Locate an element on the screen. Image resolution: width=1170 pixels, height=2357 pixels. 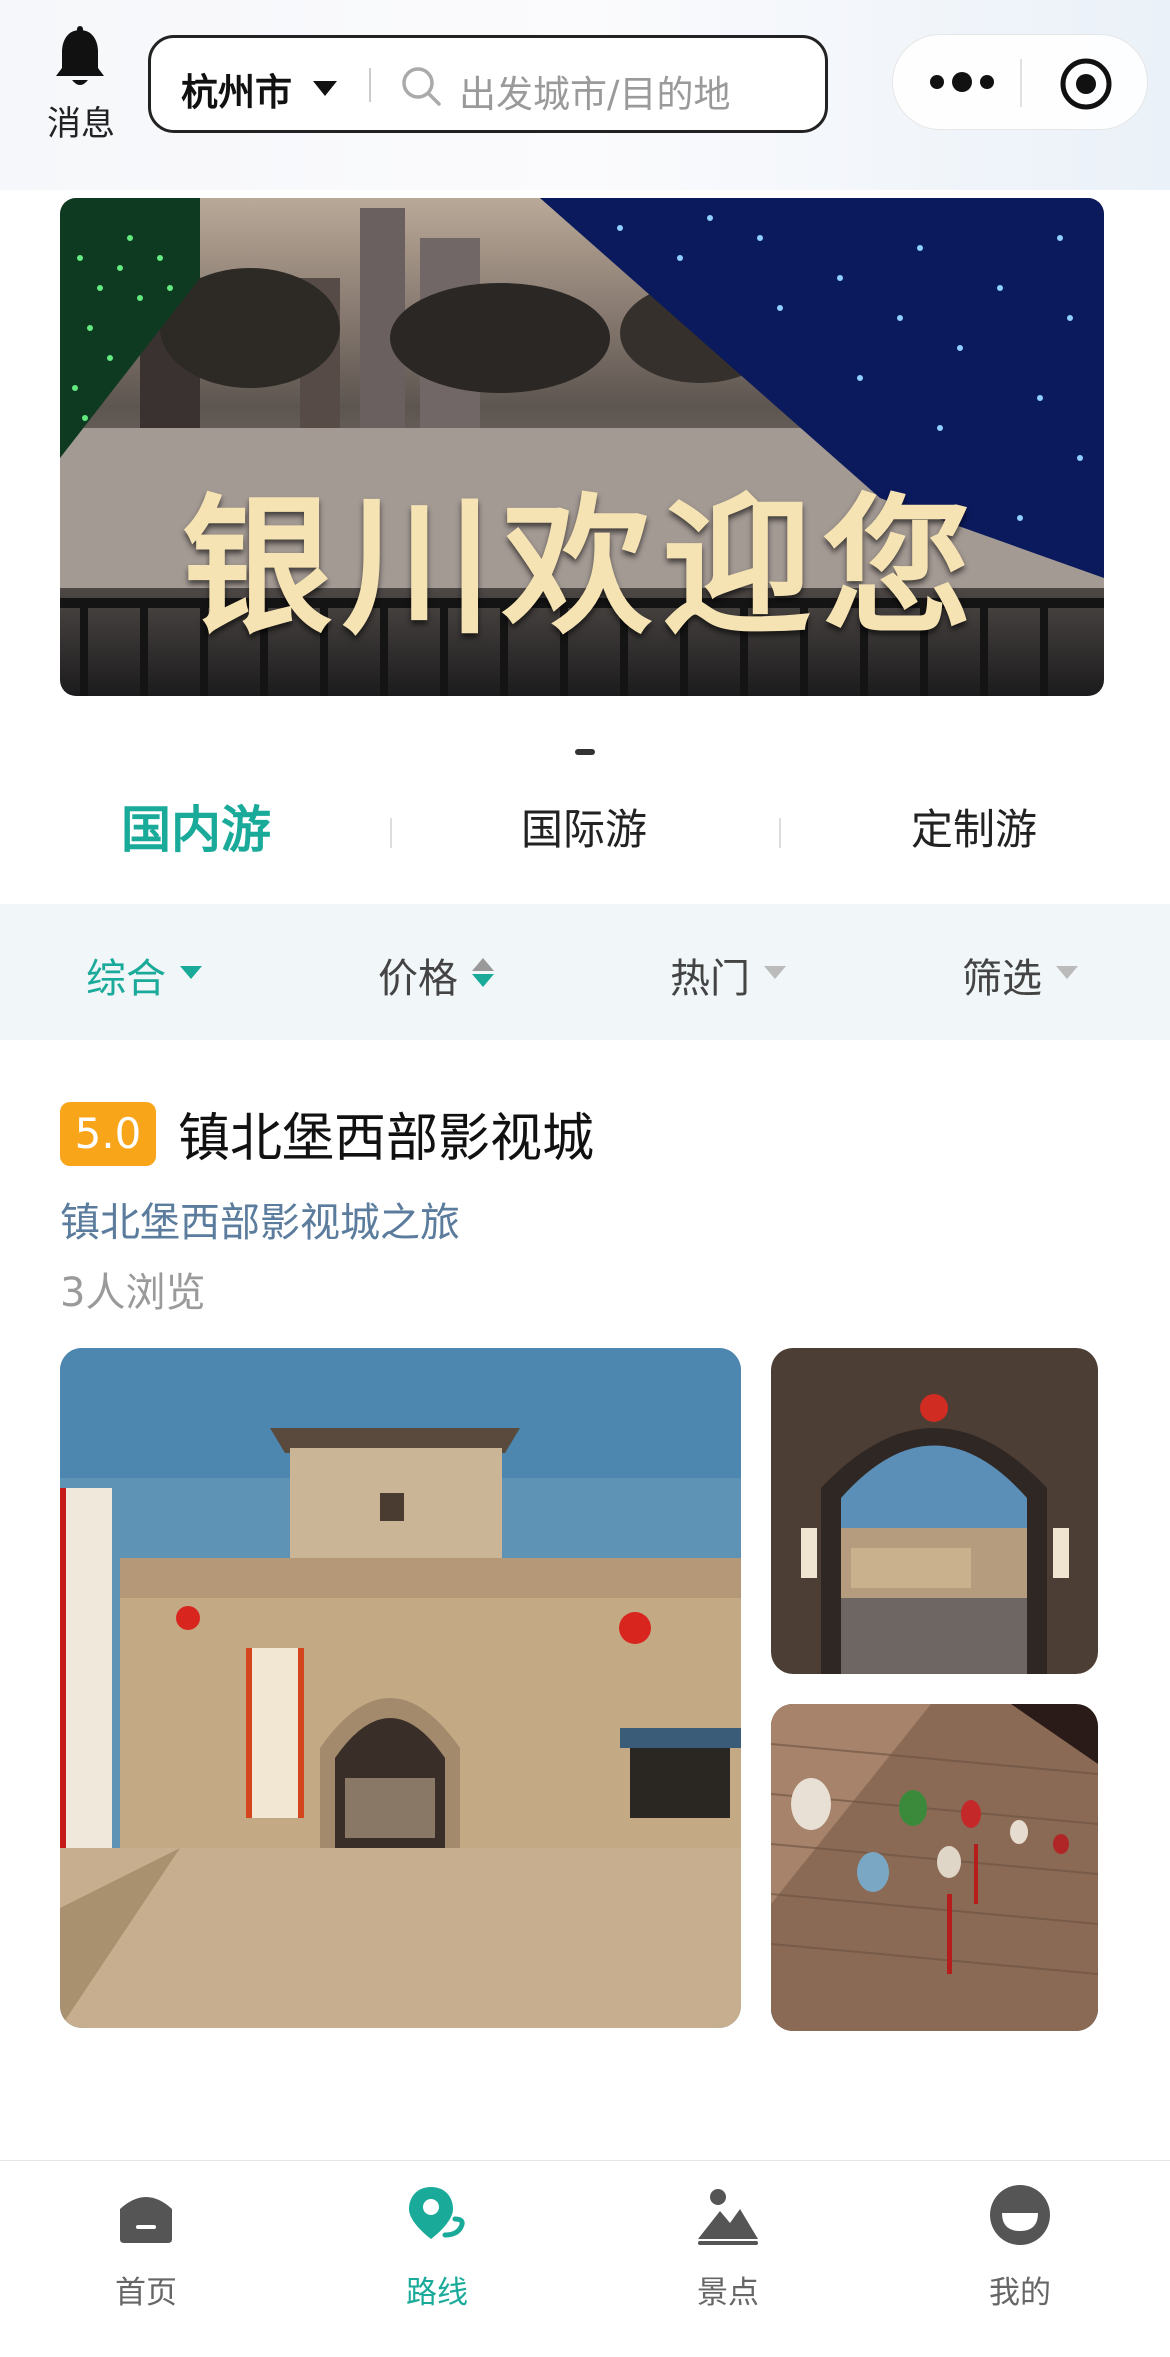
nav-home: 首页 is located at coordinates (146, 2258).